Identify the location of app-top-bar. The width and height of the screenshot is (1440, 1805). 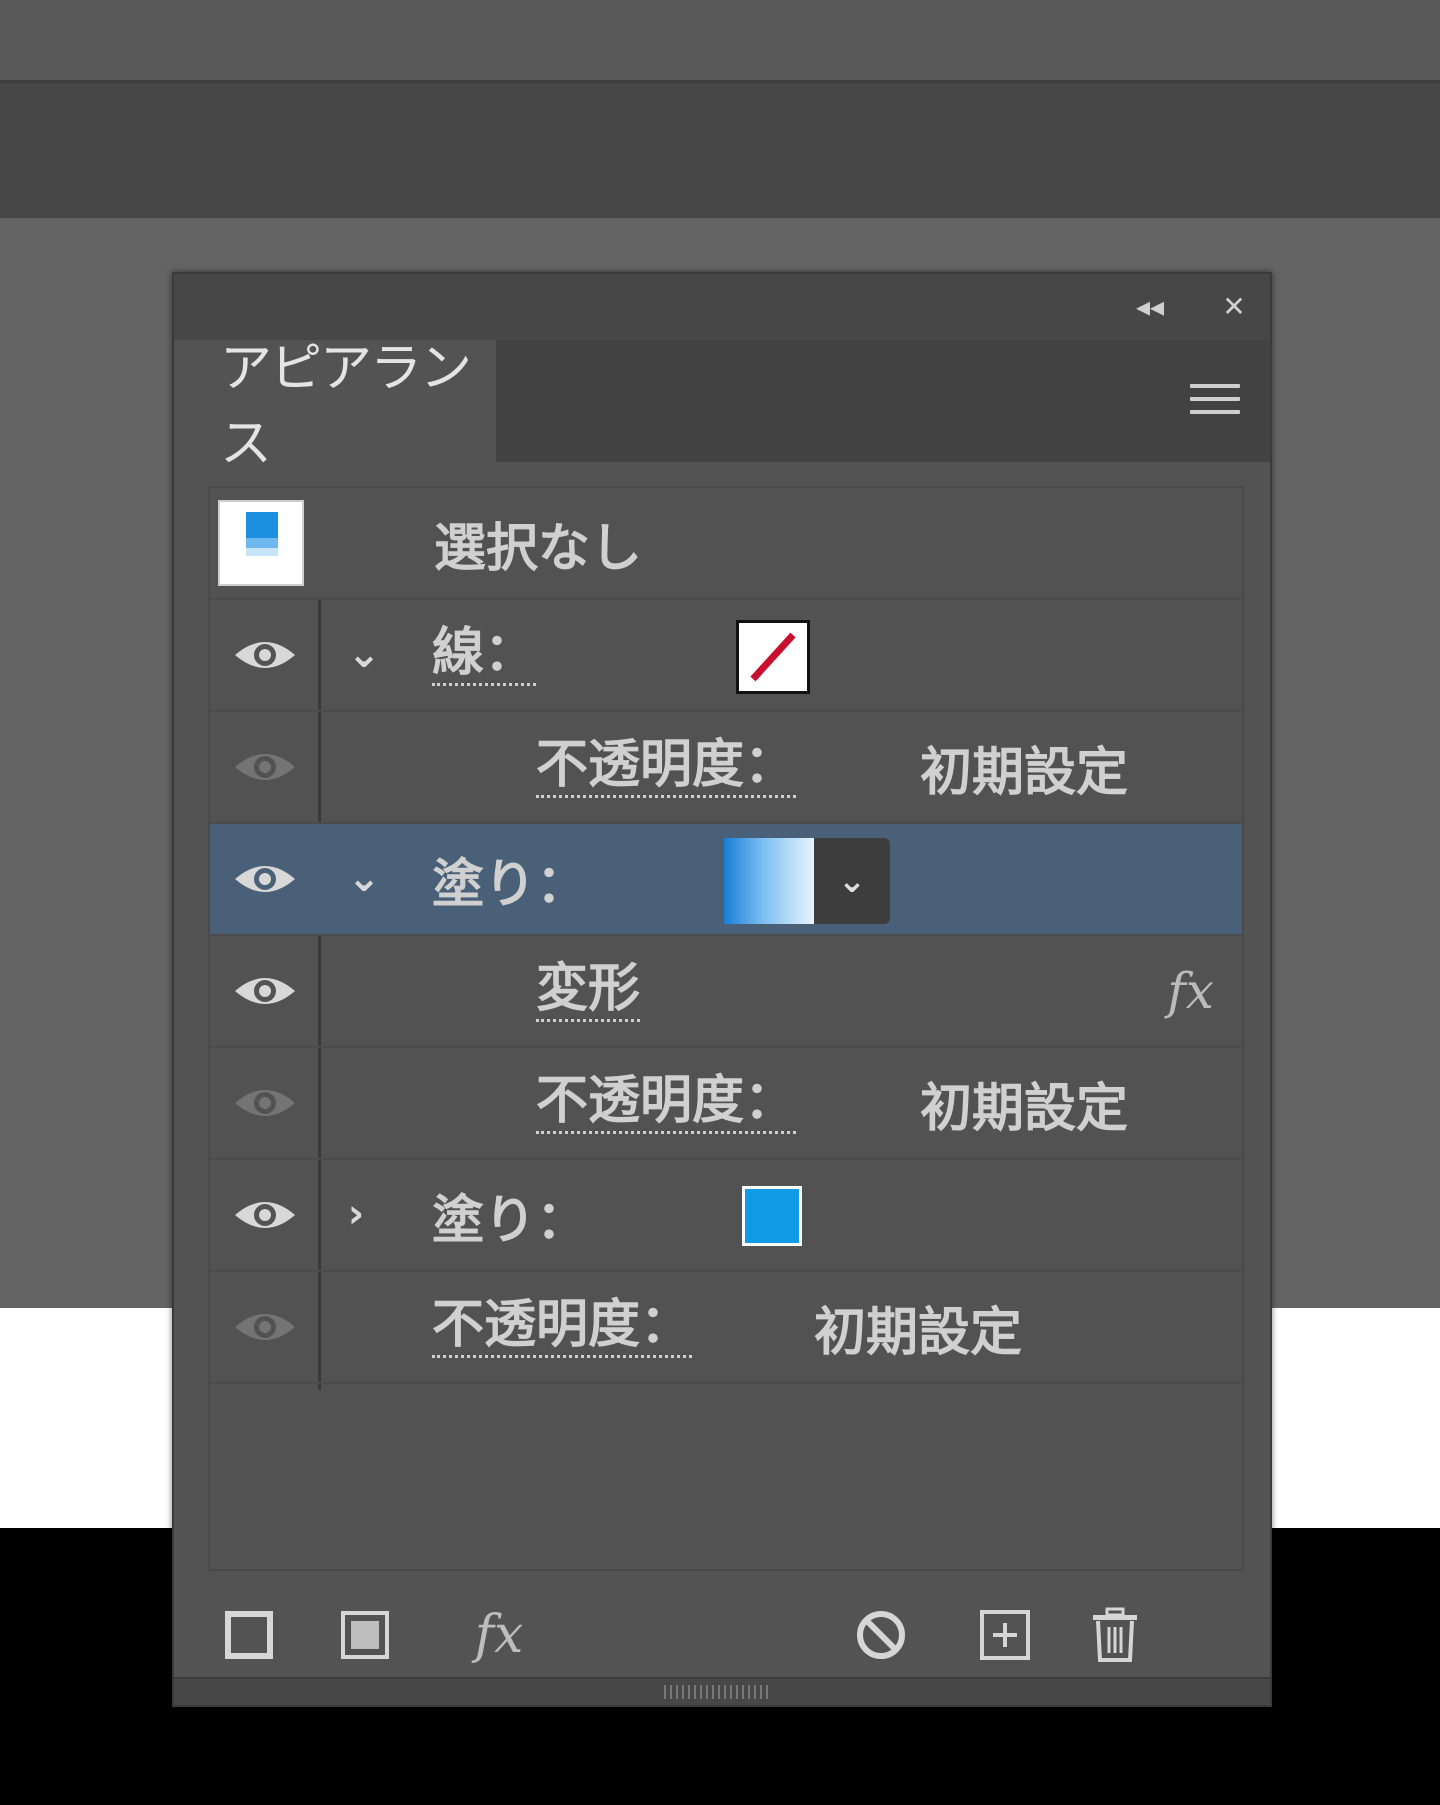
(720, 40).